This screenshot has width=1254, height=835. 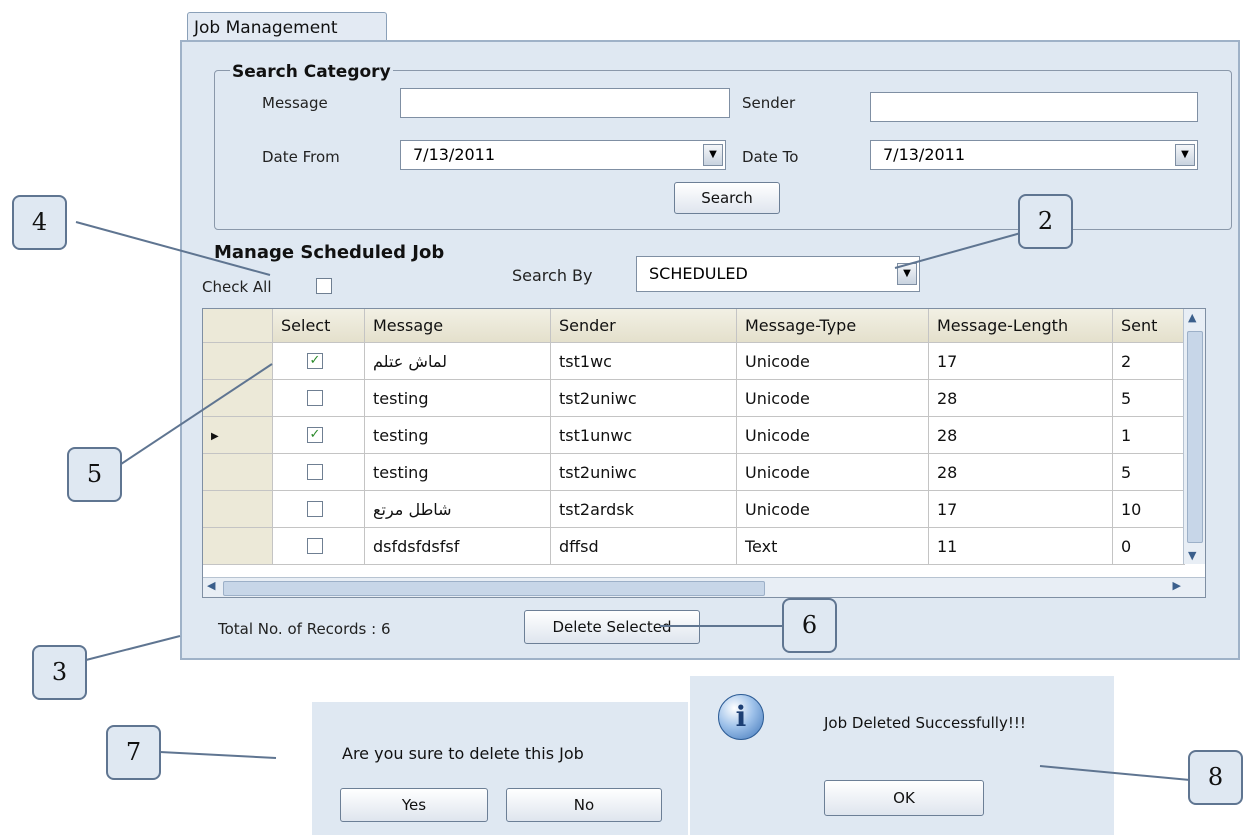 What do you see at coordinates (414, 805) in the screenshot?
I see `yes-button: Yes` at bounding box center [414, 805].